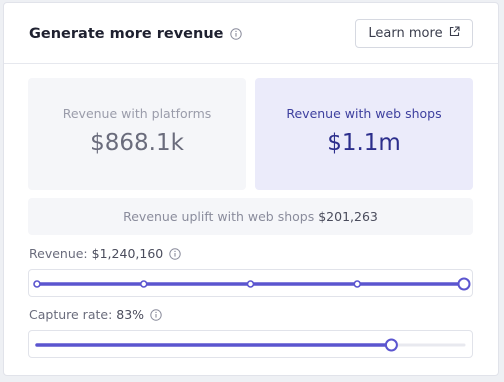 The image size is (504, 382). I want to click on revenue-uplift-value: $201,263, so click(348, 216).